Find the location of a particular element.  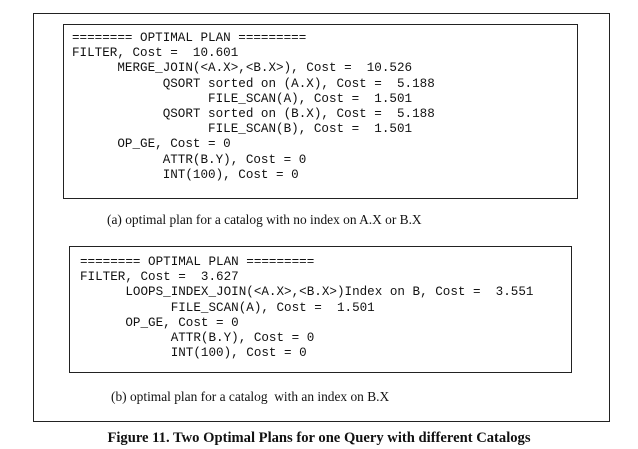

plan-a-line: INT(100), Cost = 0 is located at coordinates (185, 174).